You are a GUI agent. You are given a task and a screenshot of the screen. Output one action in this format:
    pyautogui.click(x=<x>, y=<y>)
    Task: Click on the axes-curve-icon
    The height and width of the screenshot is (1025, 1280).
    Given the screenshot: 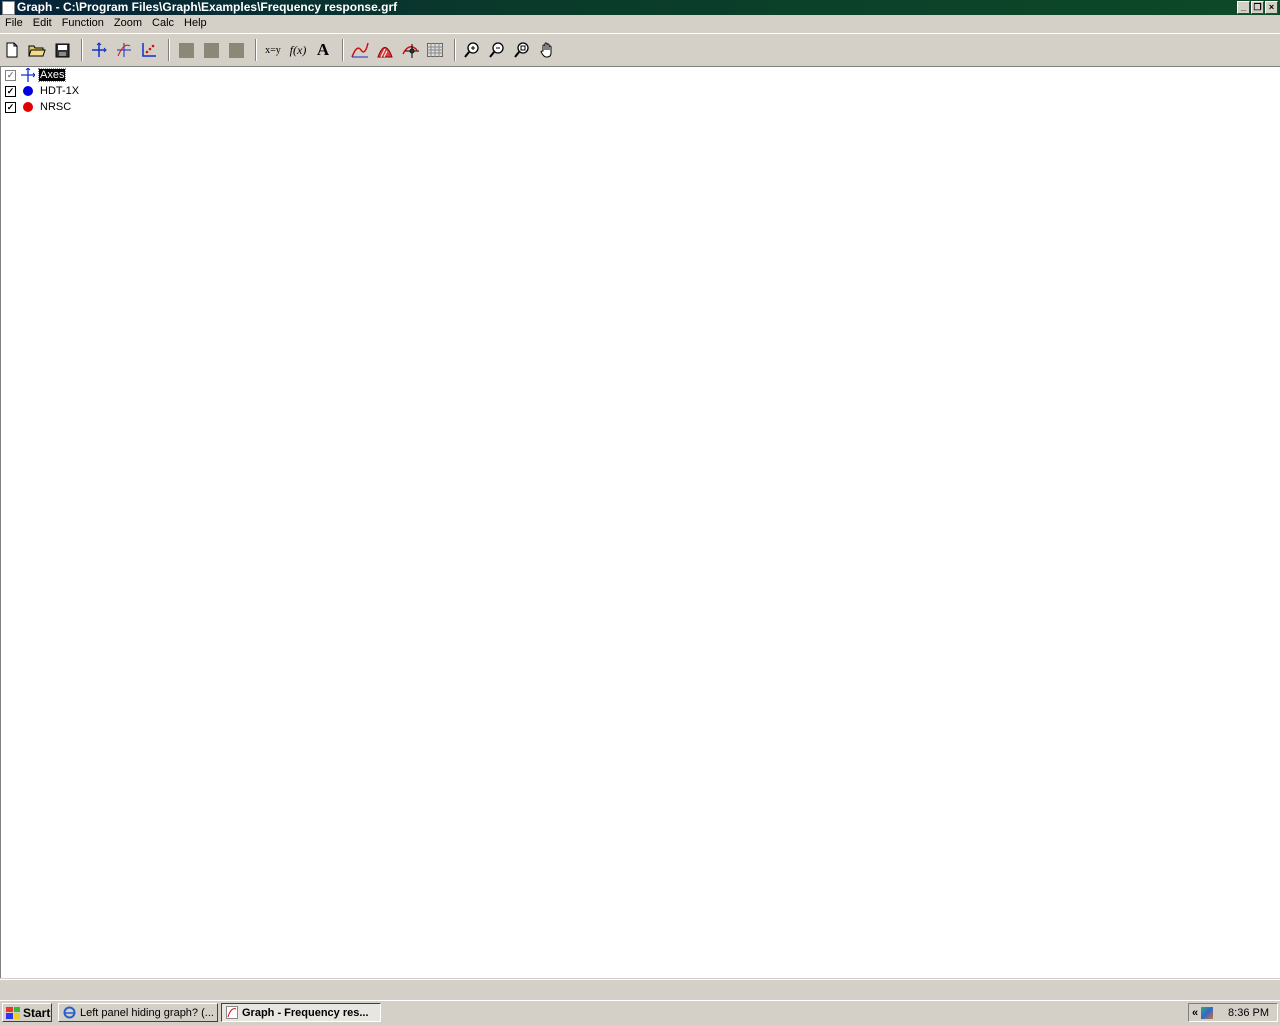 What is the action you would take?
    pyautogui.click(x=124, y=50)
    